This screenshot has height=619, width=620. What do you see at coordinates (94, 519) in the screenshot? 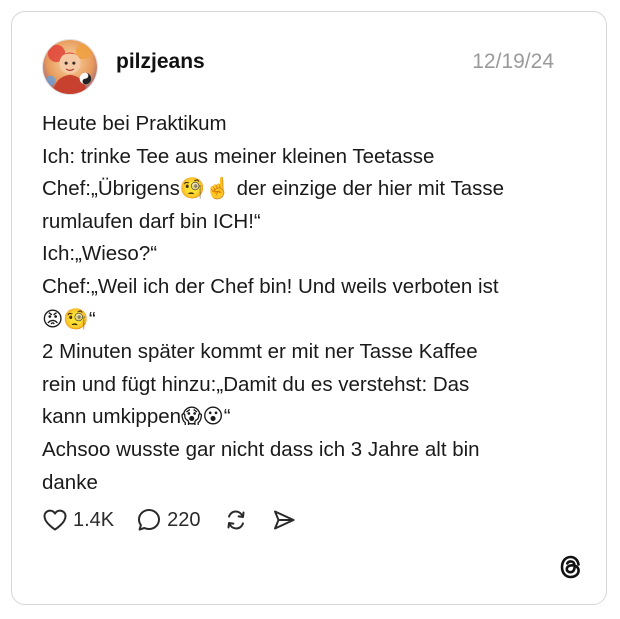
I see `like-count: 1.4K` at bounding box center [94, 519].